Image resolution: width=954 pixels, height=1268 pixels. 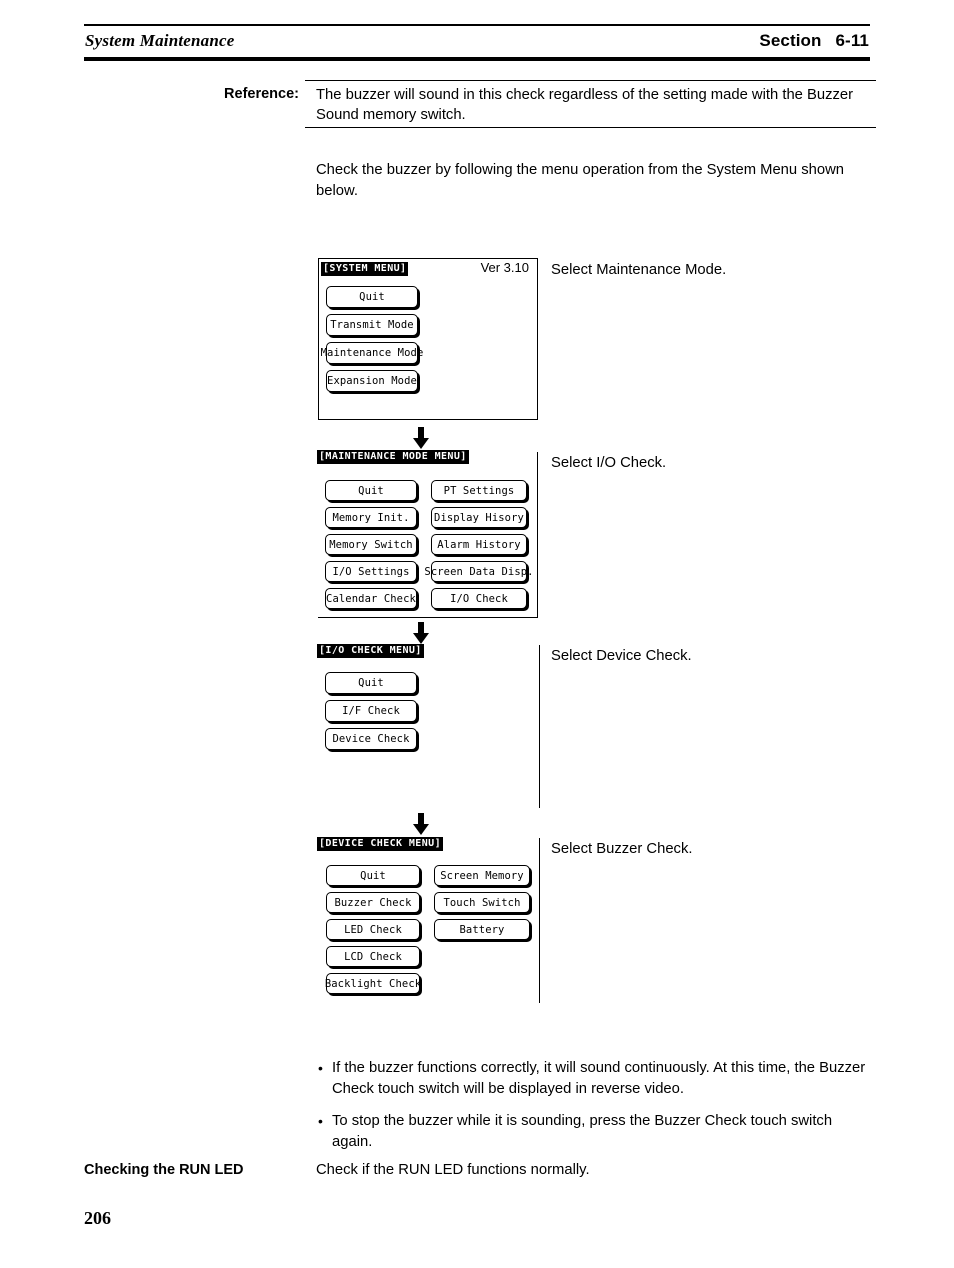 I want to click on lcd-button-screen-data-disp: Screen Data Disp., so click(x=478, y=571).